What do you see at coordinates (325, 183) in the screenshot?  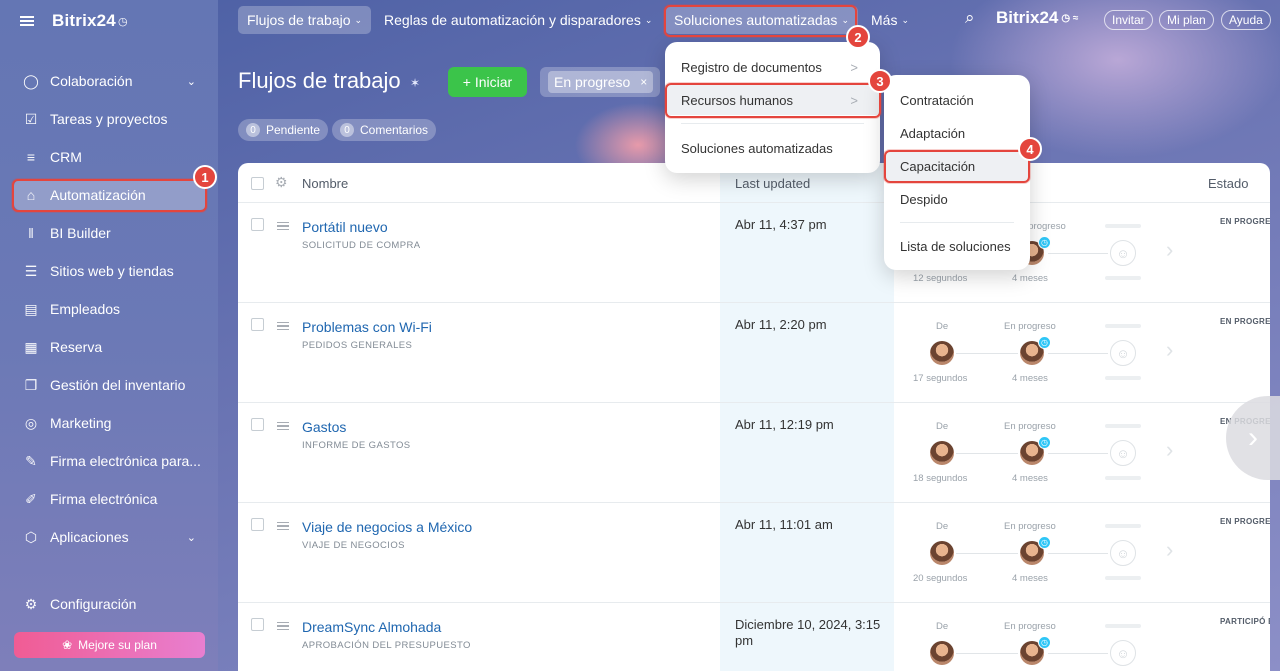 I see `column-header-name: Nombre` at bounding box center [325, 183].